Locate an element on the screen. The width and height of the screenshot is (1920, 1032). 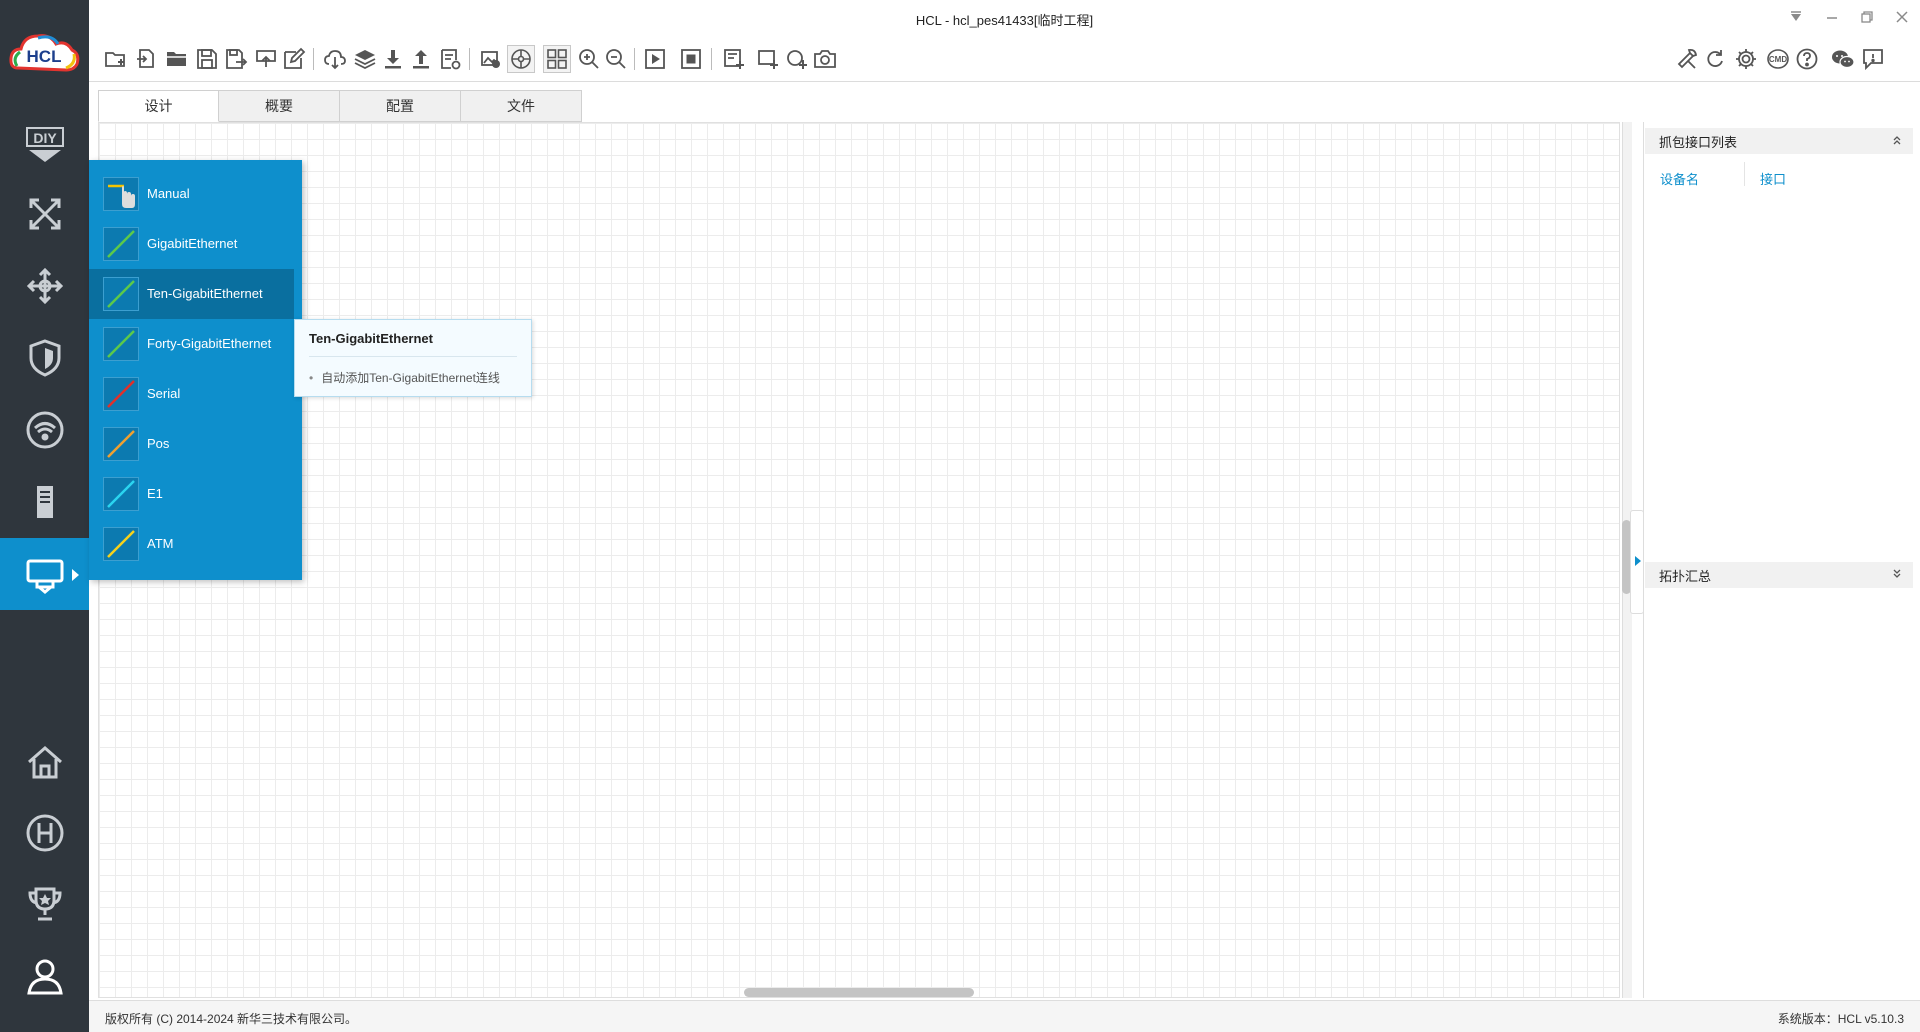
link-item-e1: E1 is located at coordinates (191, 494).